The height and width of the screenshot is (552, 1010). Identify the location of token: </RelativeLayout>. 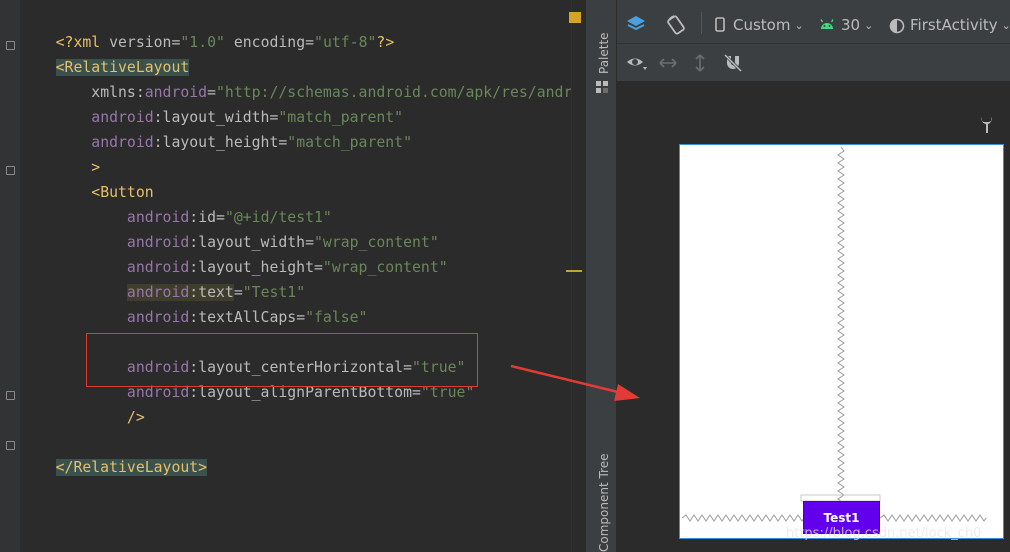
(131, 467).